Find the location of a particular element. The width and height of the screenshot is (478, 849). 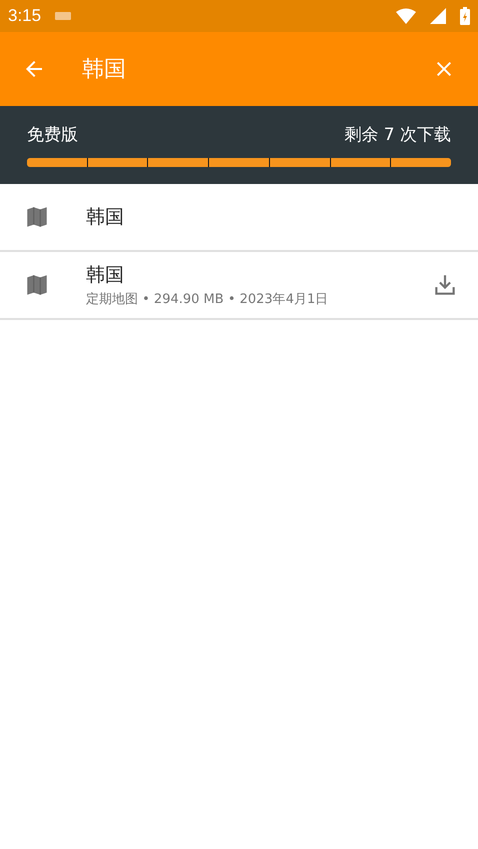

map-list-item: 韩国 定期地图 • 294.90 MB • 2023年4月1日 is located at coordinates (239, 286).